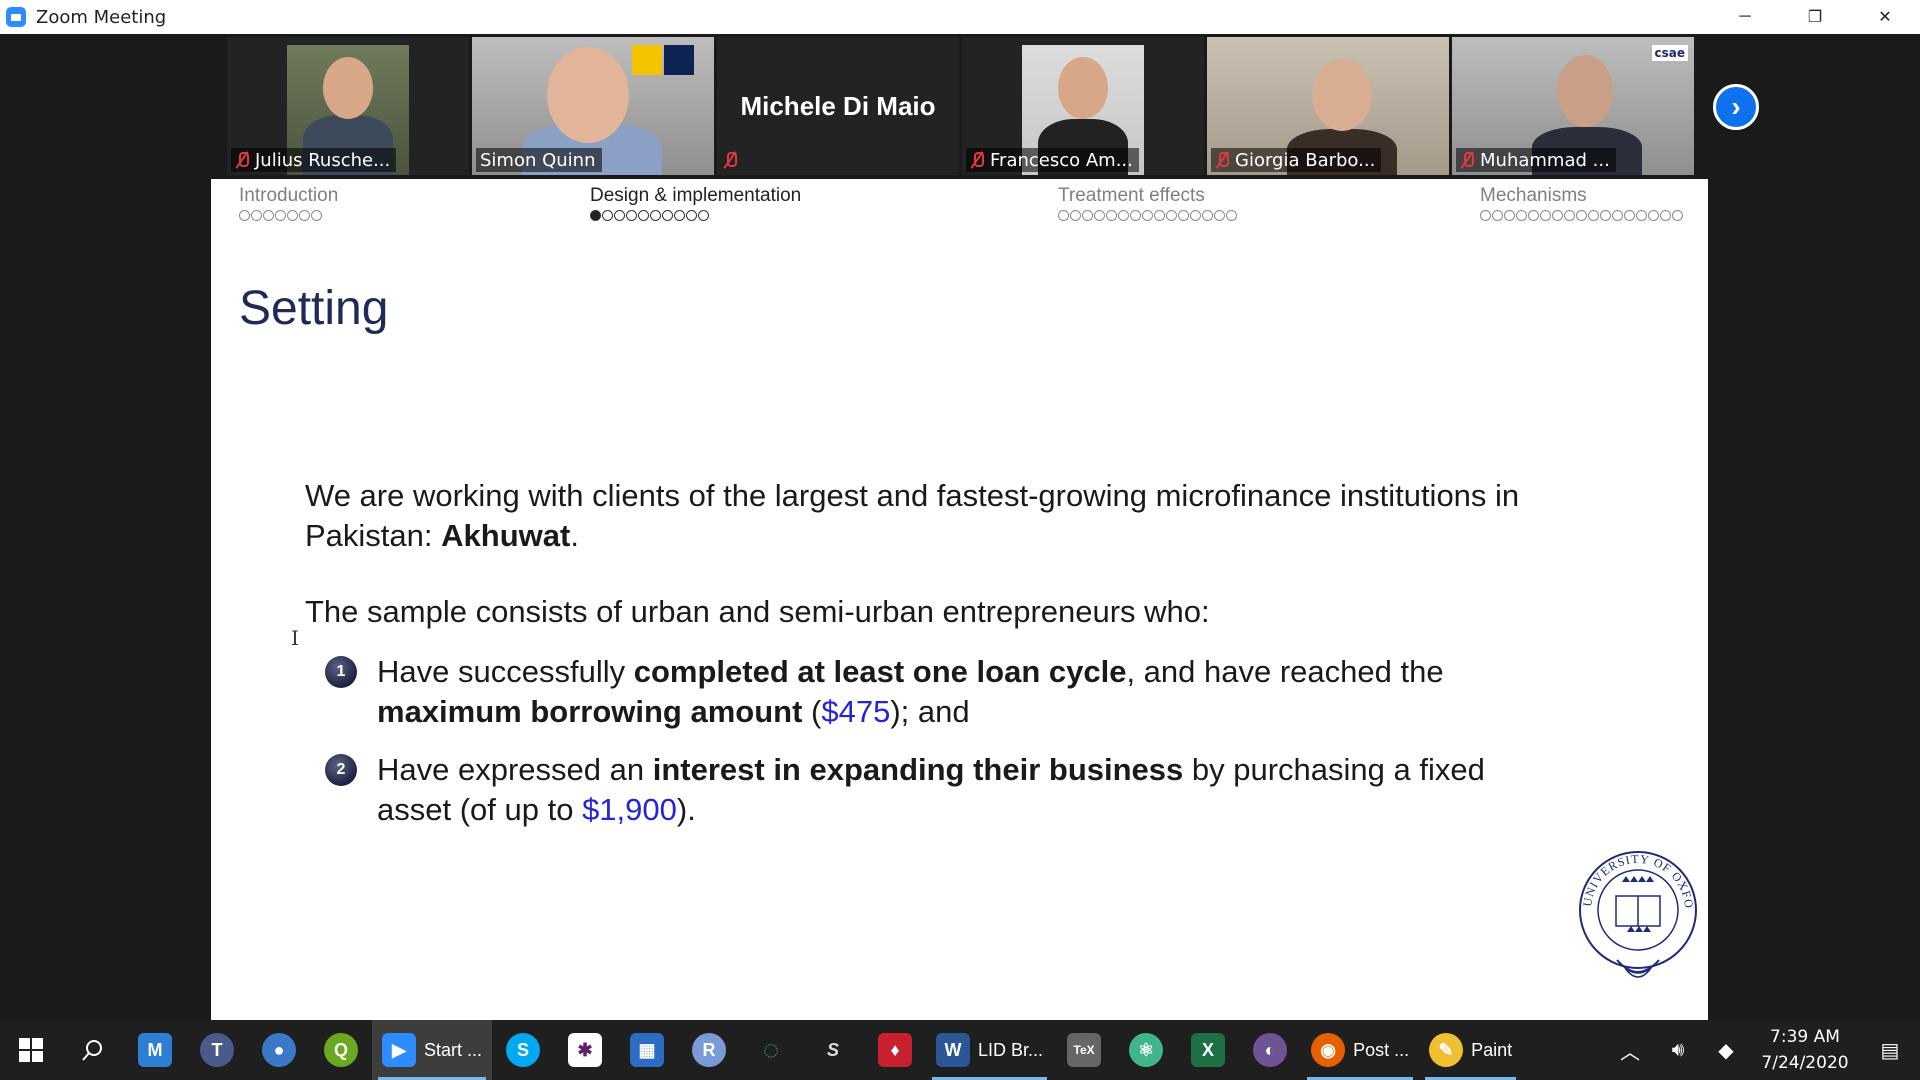 The image size is (1920, 1080). What do you see at coordinates (1726, 1050) in the screenshot?
I see `dropbox-button: ◆` at bounding box center [1726, 1050].